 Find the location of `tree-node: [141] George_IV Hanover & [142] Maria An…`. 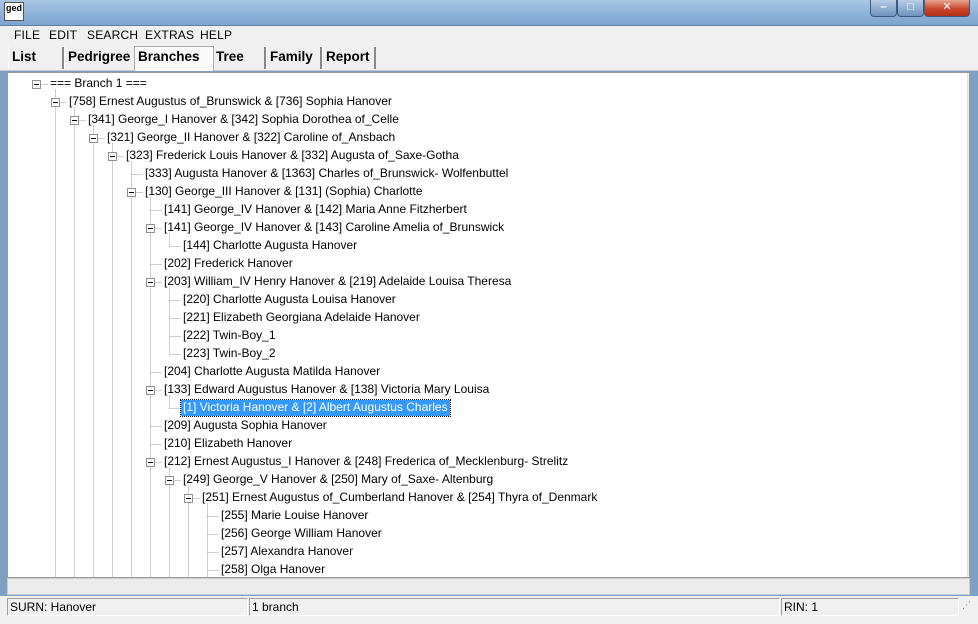

tree-node: [141] George_IV Hanover & [142] Maria An… is located at coordinates (315, 210).